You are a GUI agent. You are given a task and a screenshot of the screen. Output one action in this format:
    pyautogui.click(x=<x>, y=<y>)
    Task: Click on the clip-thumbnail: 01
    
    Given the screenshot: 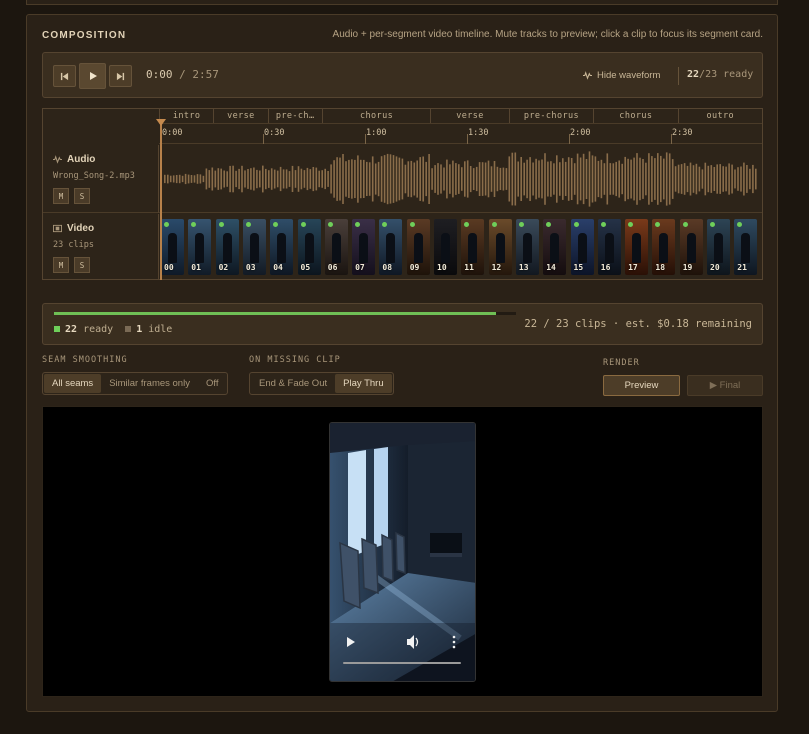 What is the action you would take?
    pyautogui.click(x=200, y=247)
    